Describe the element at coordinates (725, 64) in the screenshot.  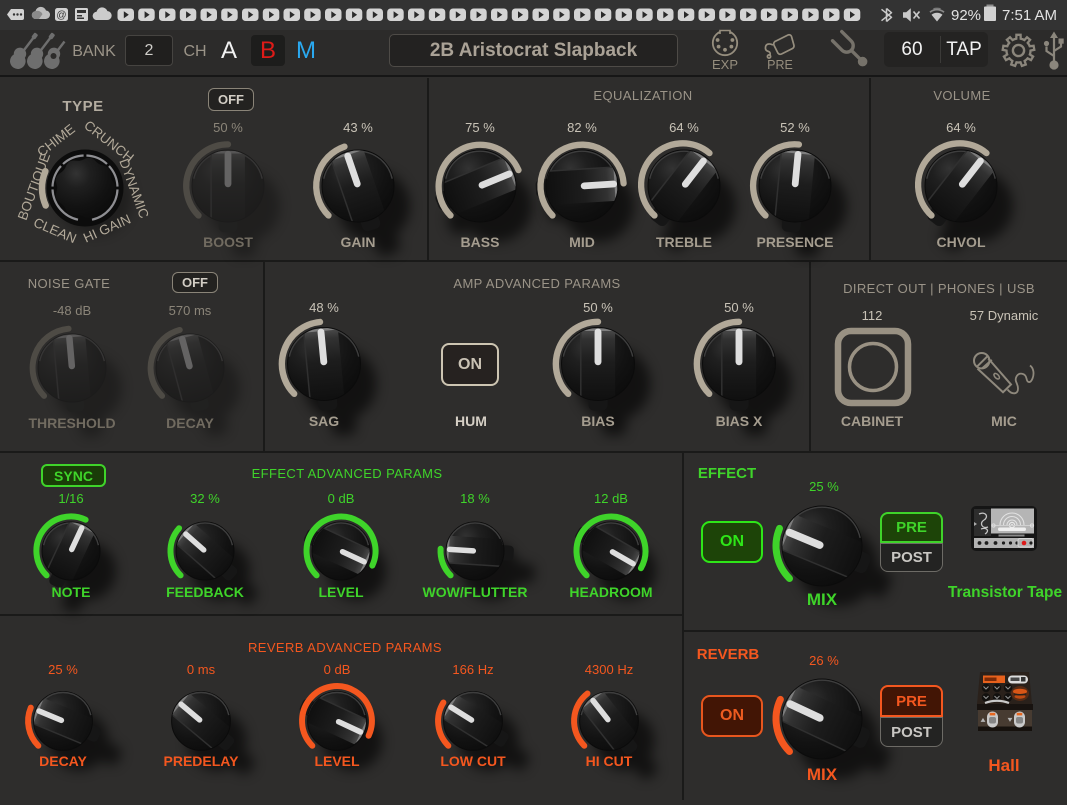
I see `svg-text: EXP` at that location.